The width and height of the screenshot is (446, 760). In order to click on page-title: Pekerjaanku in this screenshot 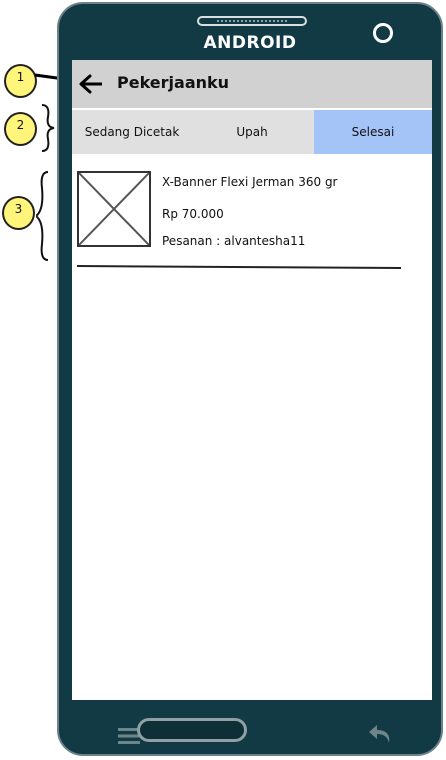, I will do `click(173, 82)`.